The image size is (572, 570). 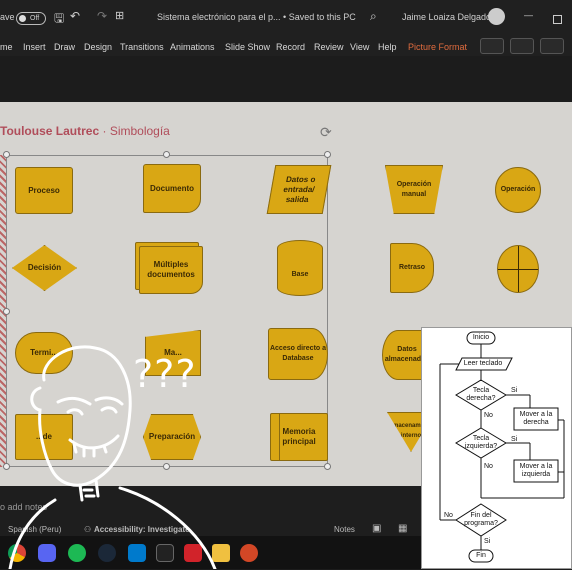 I want to click on symbol-memoria-principal: Memoria principal, so click(x=299, y=437).